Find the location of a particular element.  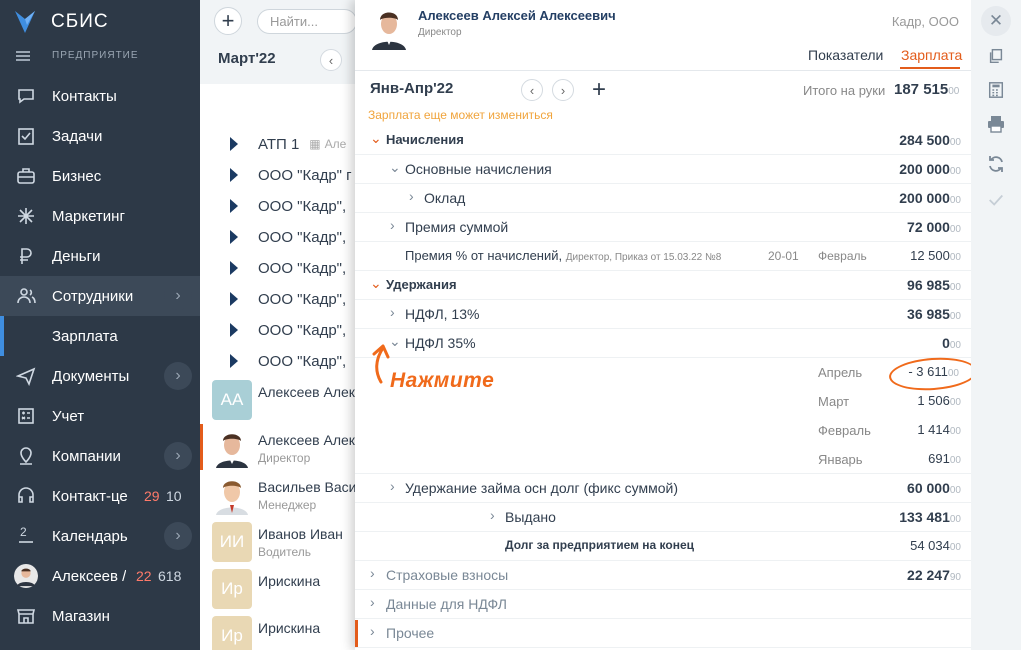

row-amount: 200 00000 is located at coordinates (930, 169).